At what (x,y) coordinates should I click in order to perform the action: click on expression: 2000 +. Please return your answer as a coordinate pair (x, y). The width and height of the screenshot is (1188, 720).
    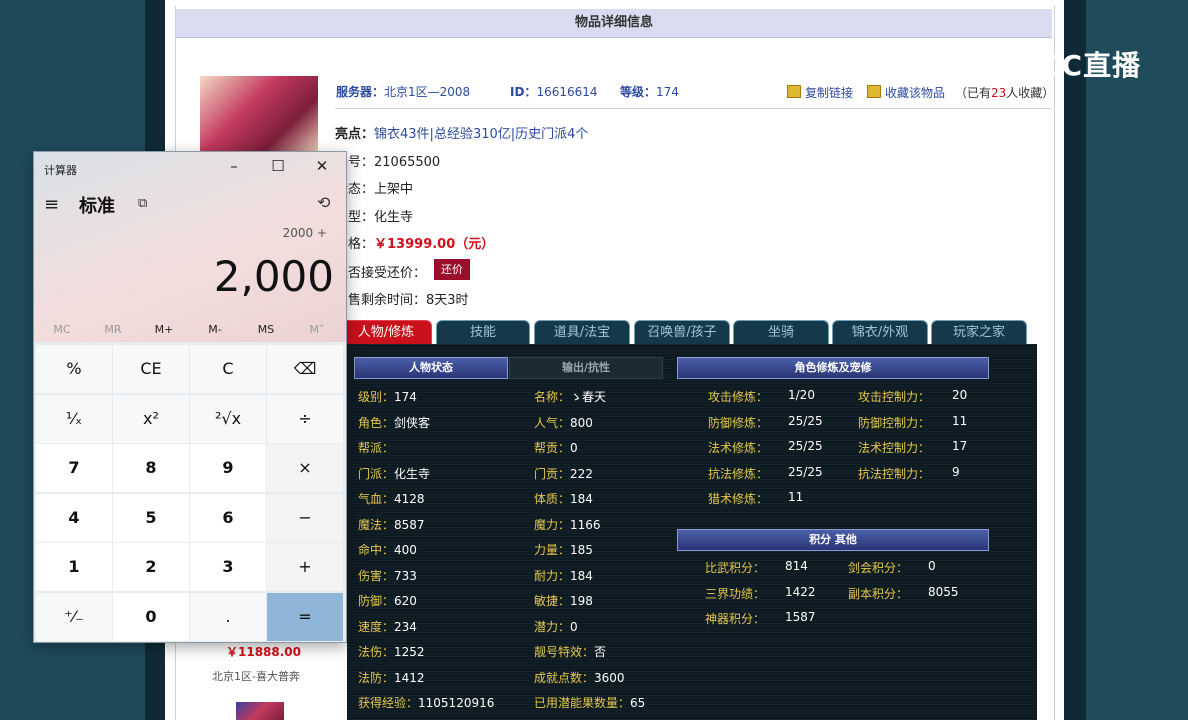
    Looking at the image, I should click on (304, 233).